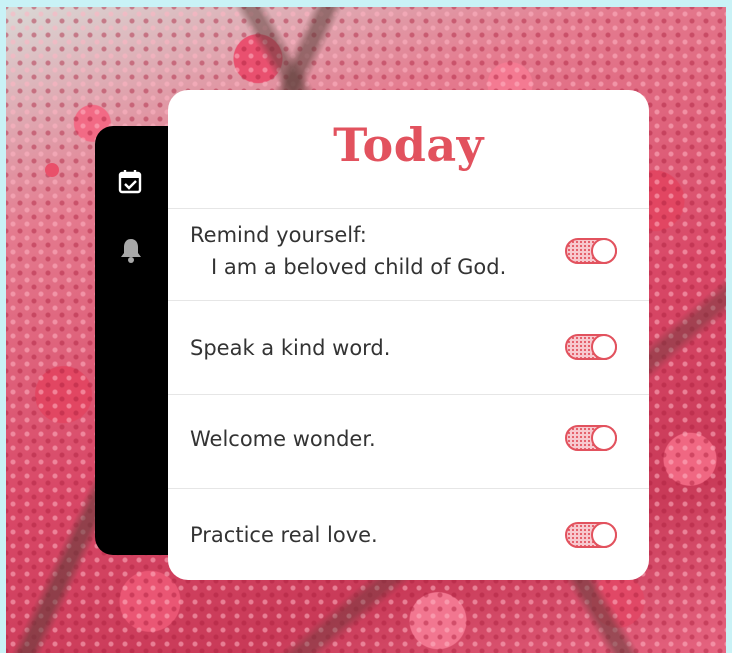  What do you see at coordinates (52, 170) in the screenshot?
I see `notification-badge` at bounding box center [52, 170].